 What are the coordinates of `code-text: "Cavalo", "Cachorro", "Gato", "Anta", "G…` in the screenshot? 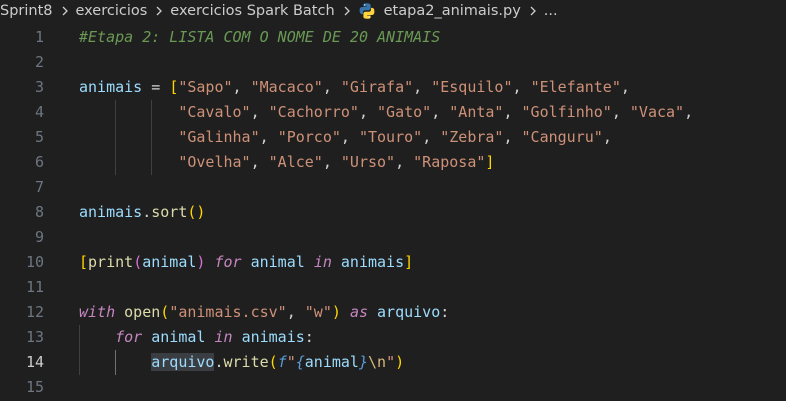 It's located at (386, 112).